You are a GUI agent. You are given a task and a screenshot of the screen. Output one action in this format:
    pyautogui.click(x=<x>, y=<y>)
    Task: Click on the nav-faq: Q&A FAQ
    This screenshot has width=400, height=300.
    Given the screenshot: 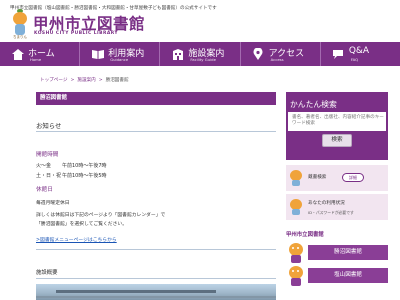 What is the action you would take?
    pyautogui.click(x=359, y=54)
    